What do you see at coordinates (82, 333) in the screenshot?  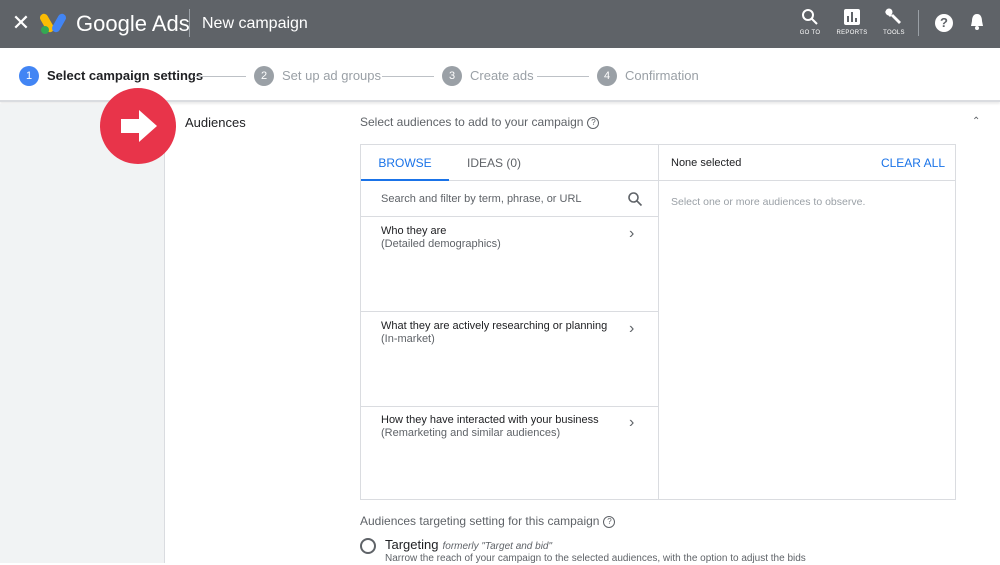 I see `left-panel` at bounding box center [82, 333].